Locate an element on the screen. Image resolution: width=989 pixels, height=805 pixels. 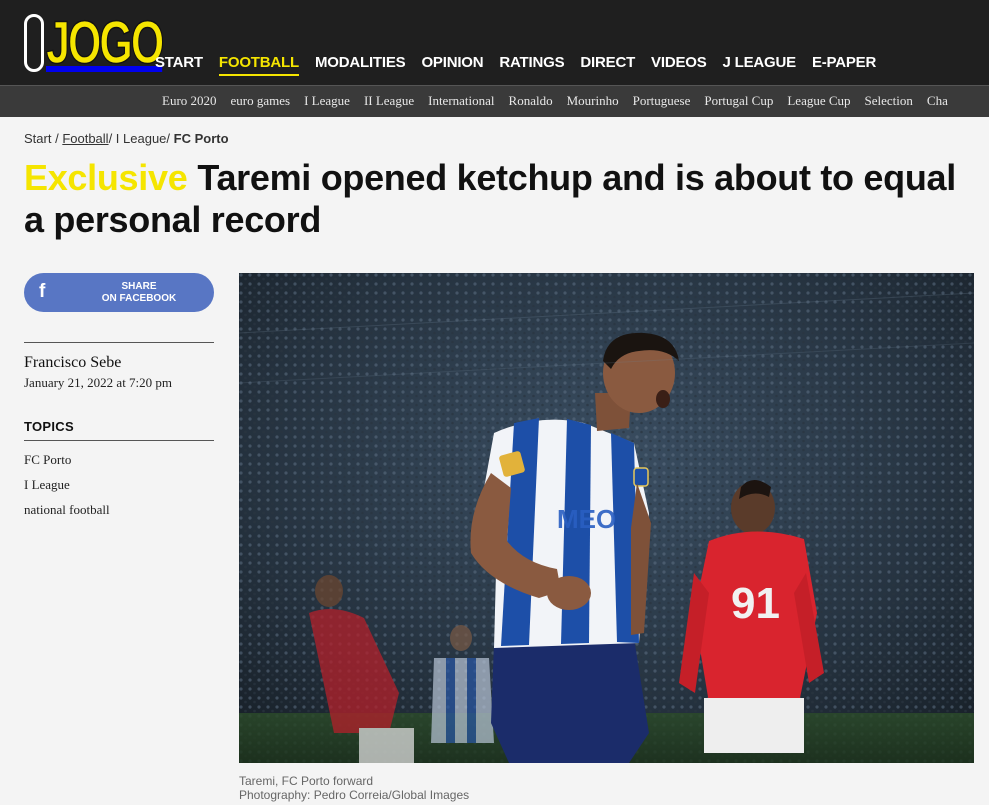
nav-videos: VIDEOS is located at coordinates (679, 65).